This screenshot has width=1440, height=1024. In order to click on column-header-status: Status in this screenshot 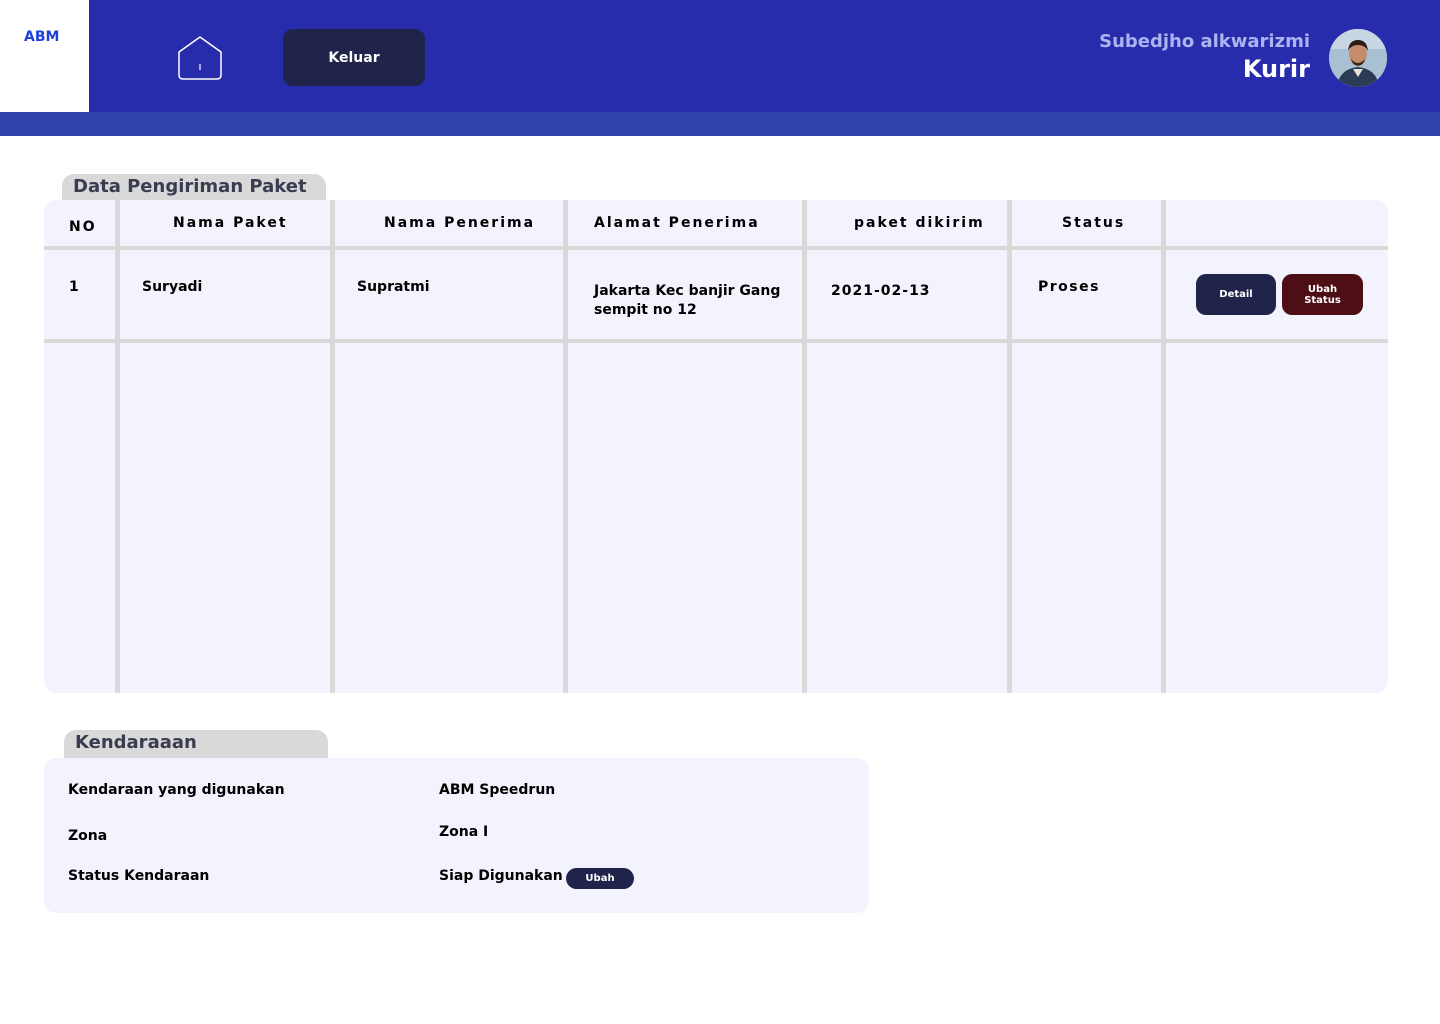, I will do `click(1093, 223)`.